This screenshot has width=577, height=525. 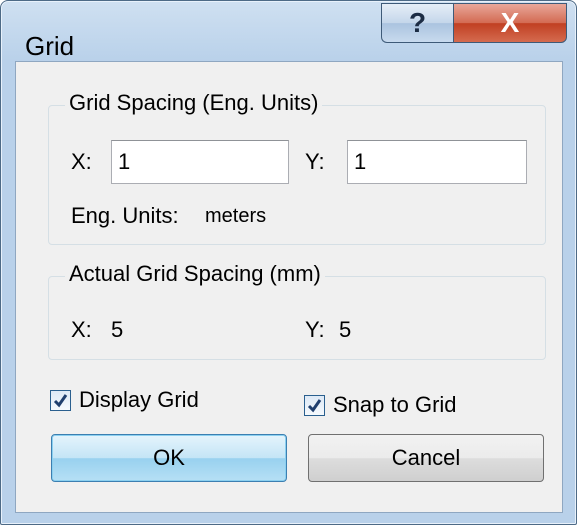 What do you see at coordinates (314, 405) in the screenshot?
I see `snap-to-grid-check-icon` at bounding box center [314, 405].